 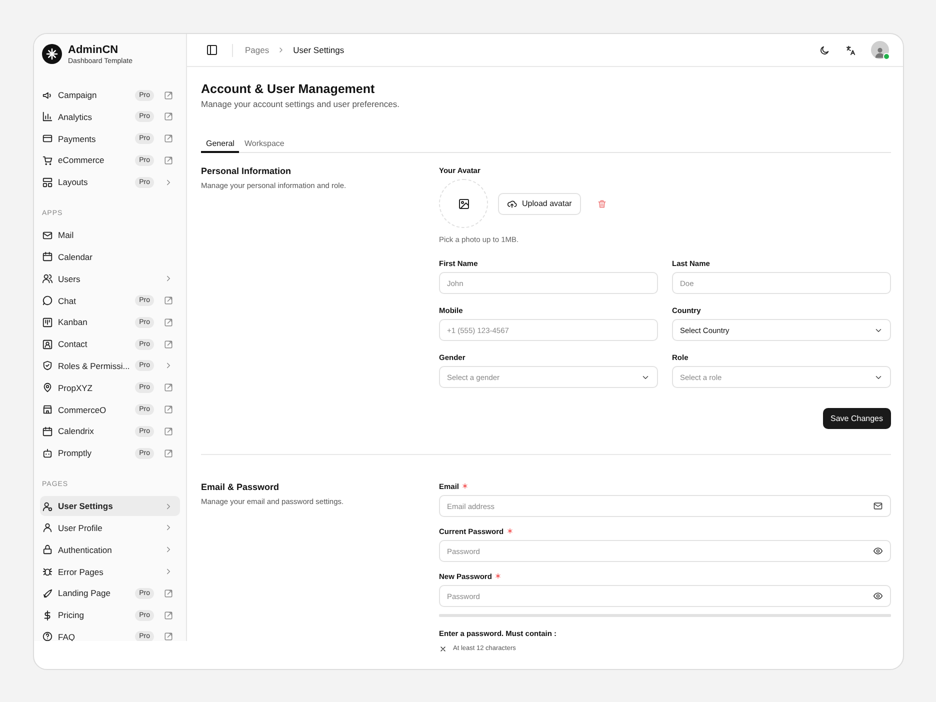 I want to click on users-icon, so click(x=47, y=278).